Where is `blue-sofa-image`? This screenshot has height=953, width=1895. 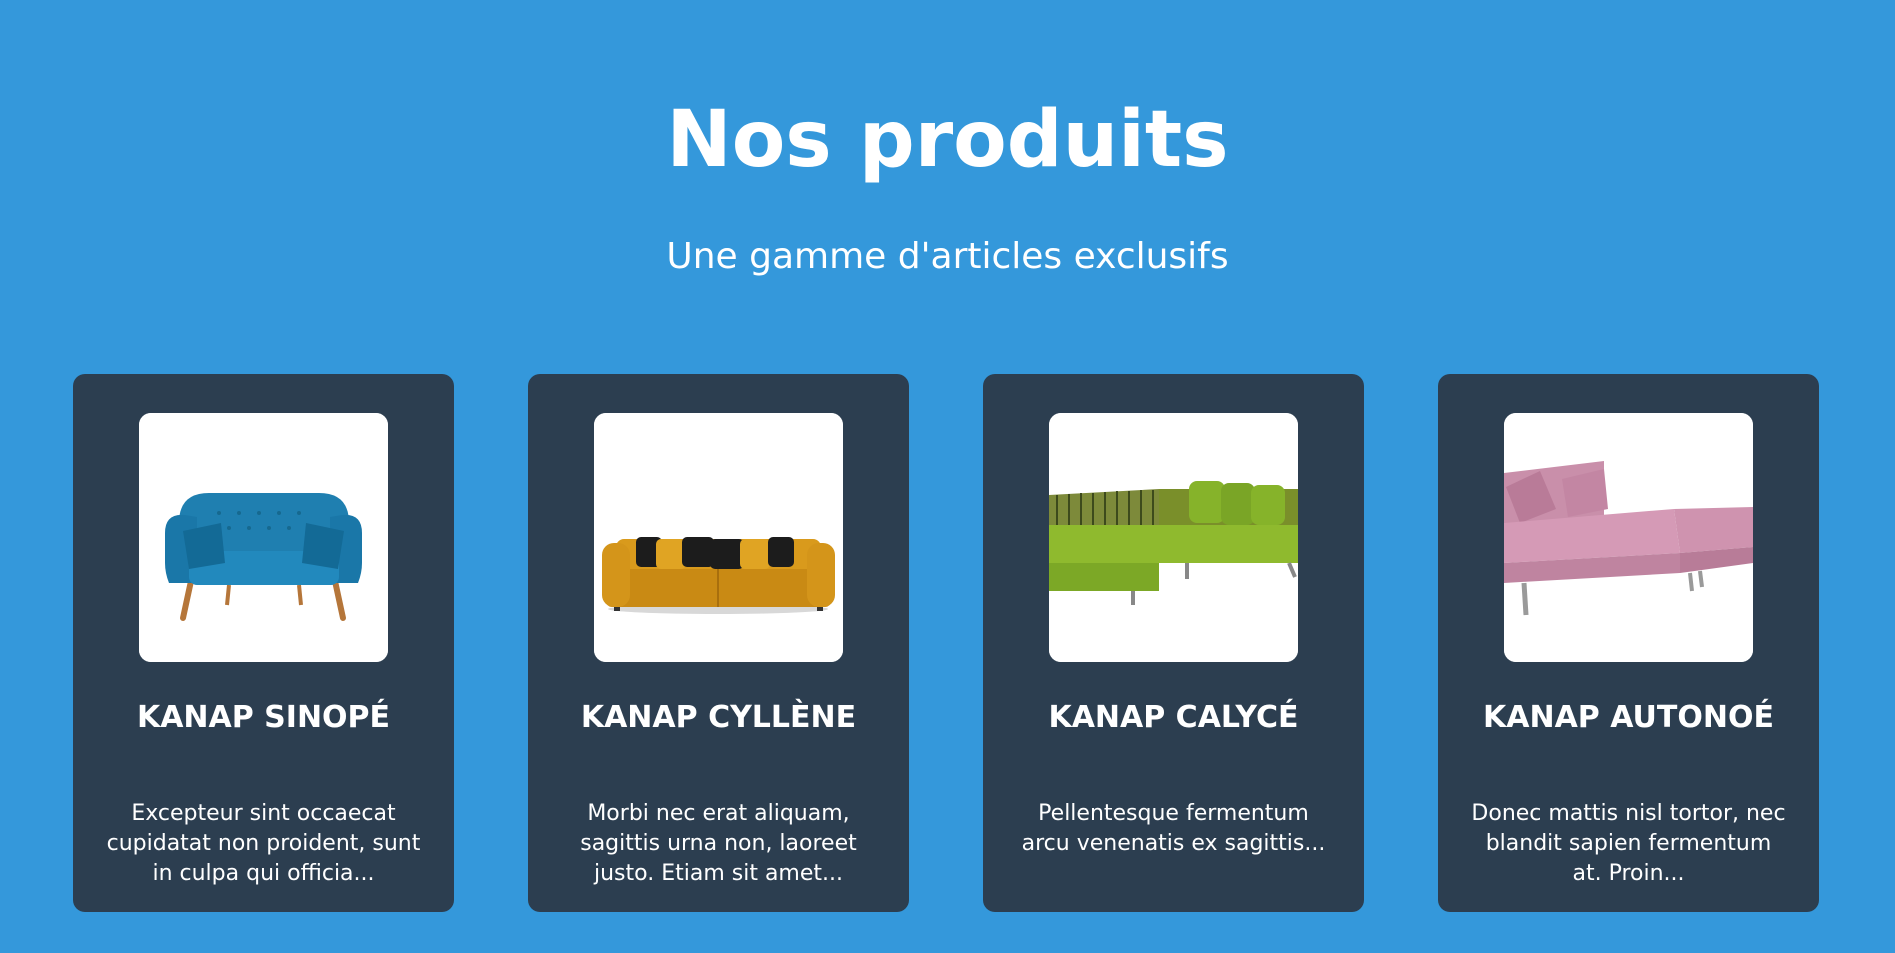 blue-sofa-image is located at coordinates (263, 537).